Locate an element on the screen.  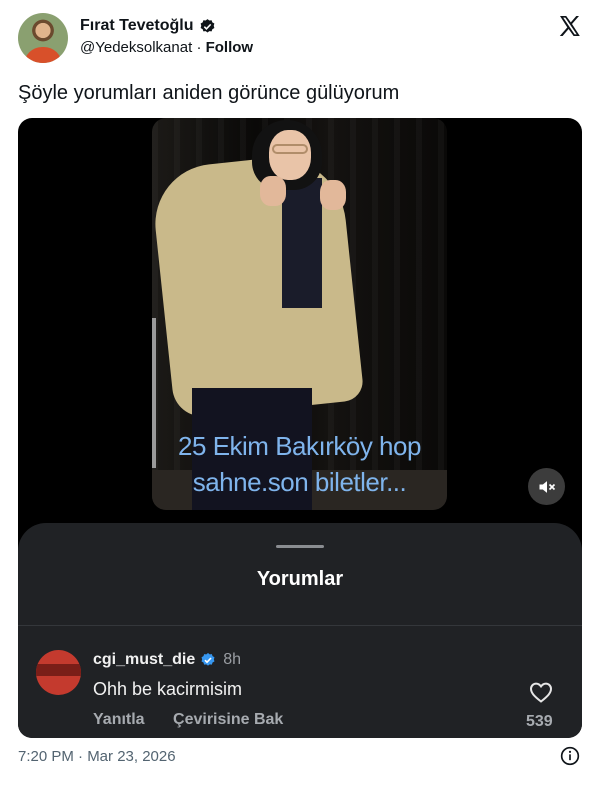
reply-button: Yanıtla is located at coordinates (119, 719).